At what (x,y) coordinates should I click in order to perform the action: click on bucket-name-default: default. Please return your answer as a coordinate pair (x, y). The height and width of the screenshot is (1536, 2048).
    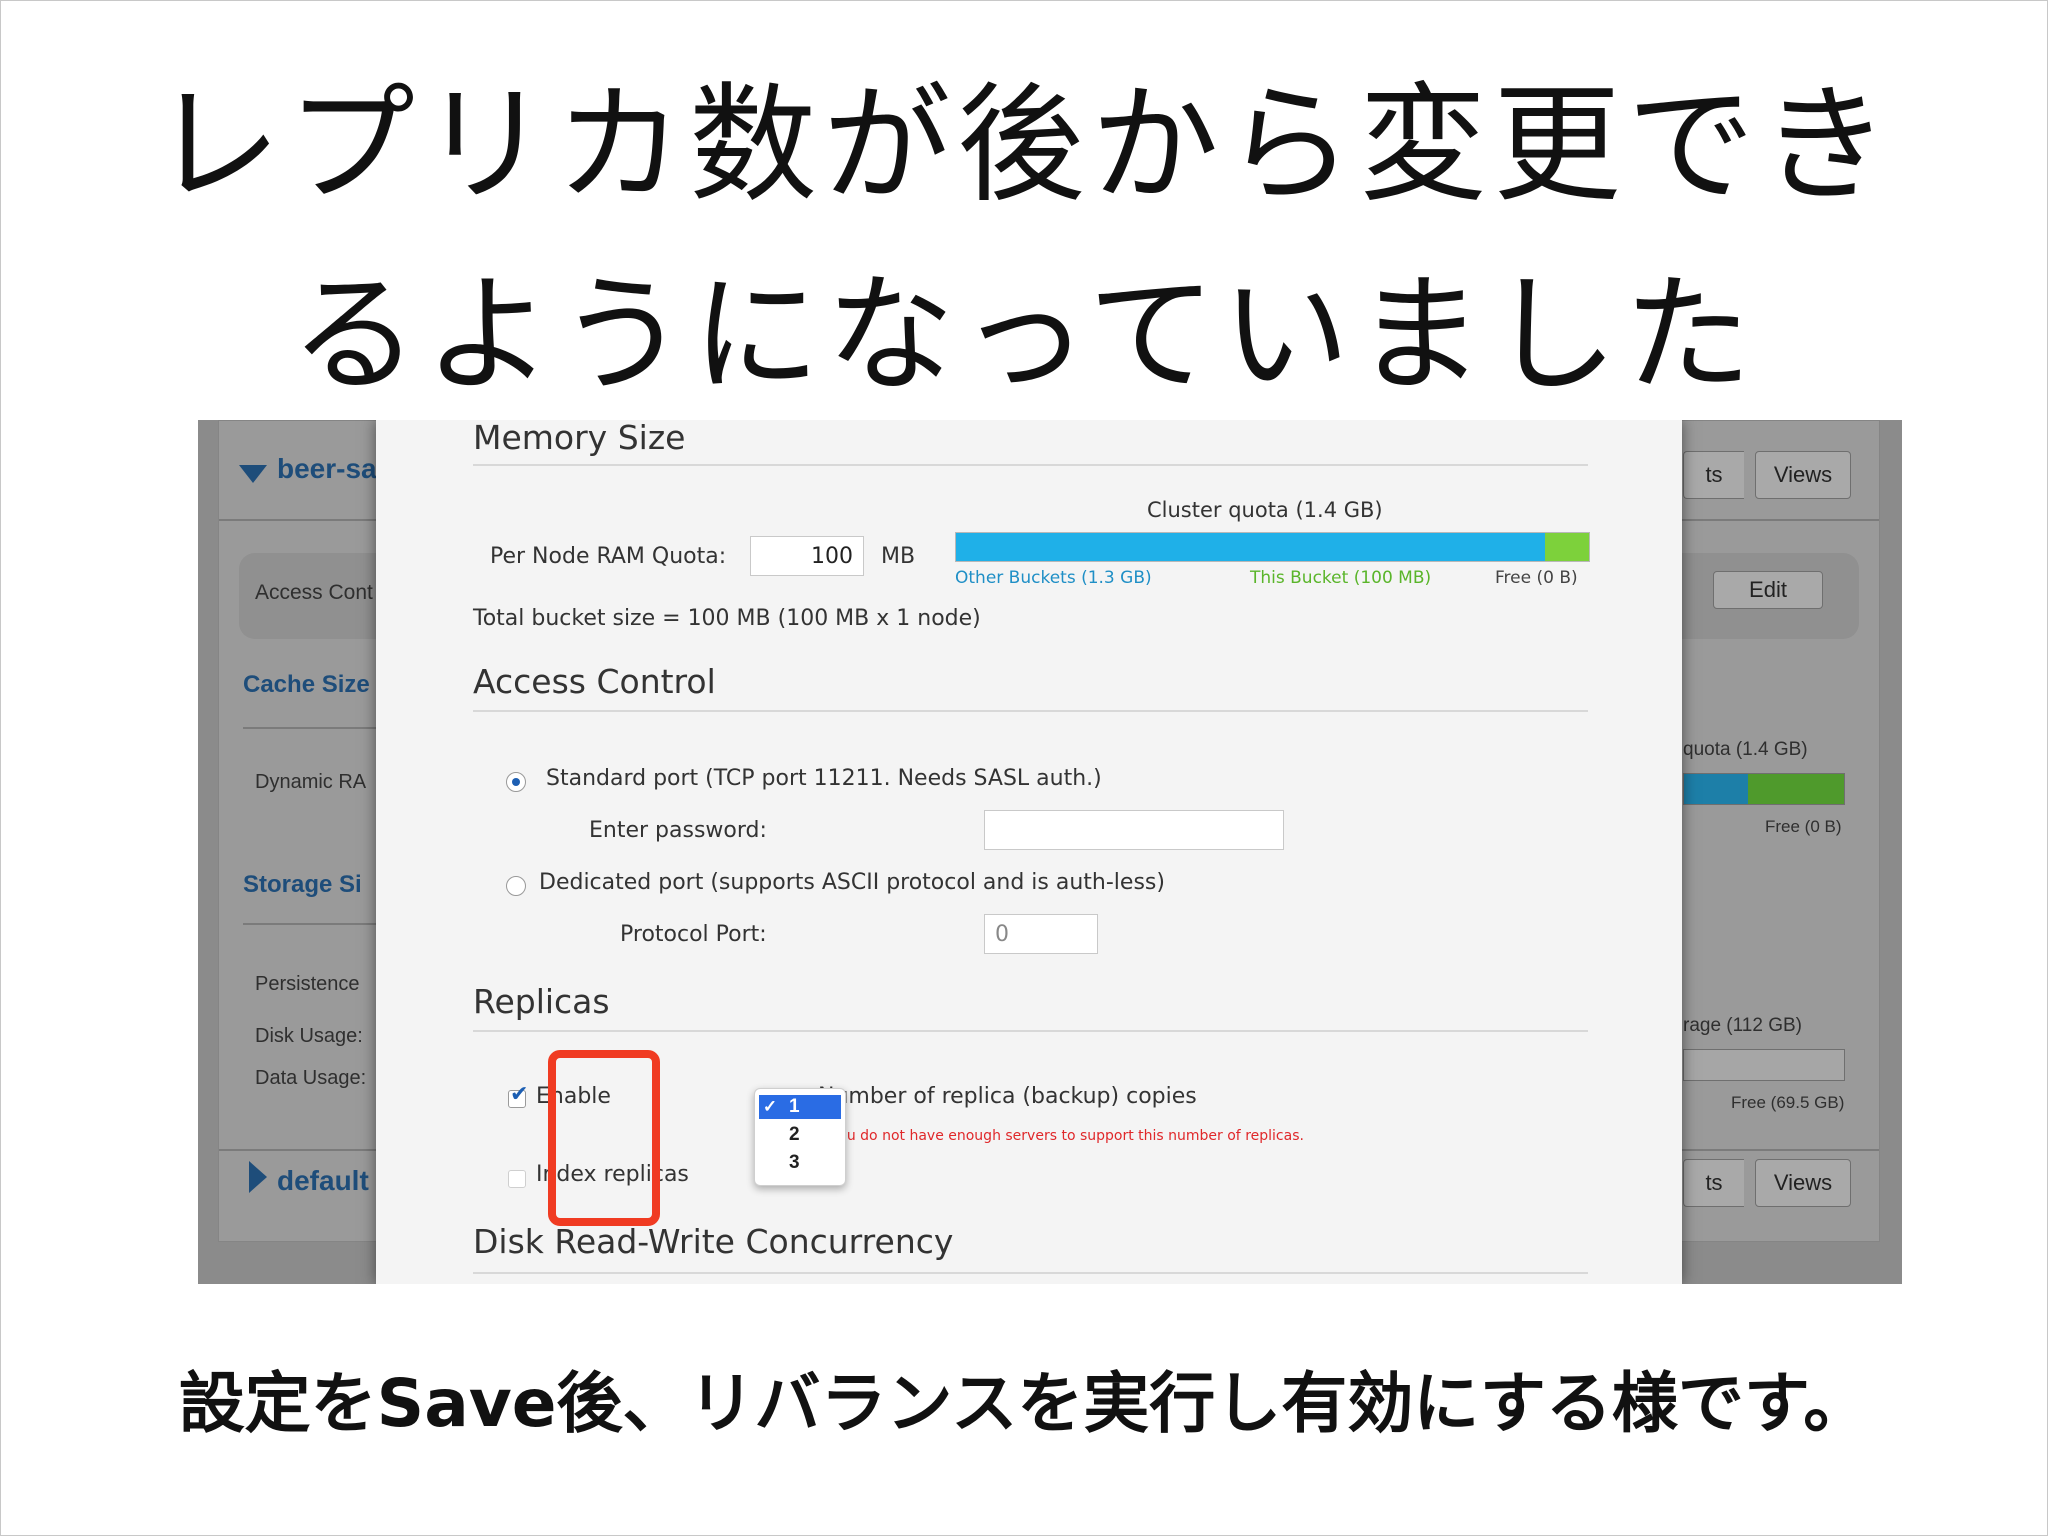
    Looking at the image, I should click on (323, 1181).